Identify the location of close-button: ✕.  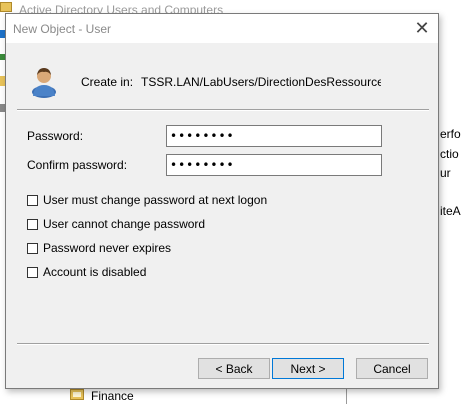
(422, 28).